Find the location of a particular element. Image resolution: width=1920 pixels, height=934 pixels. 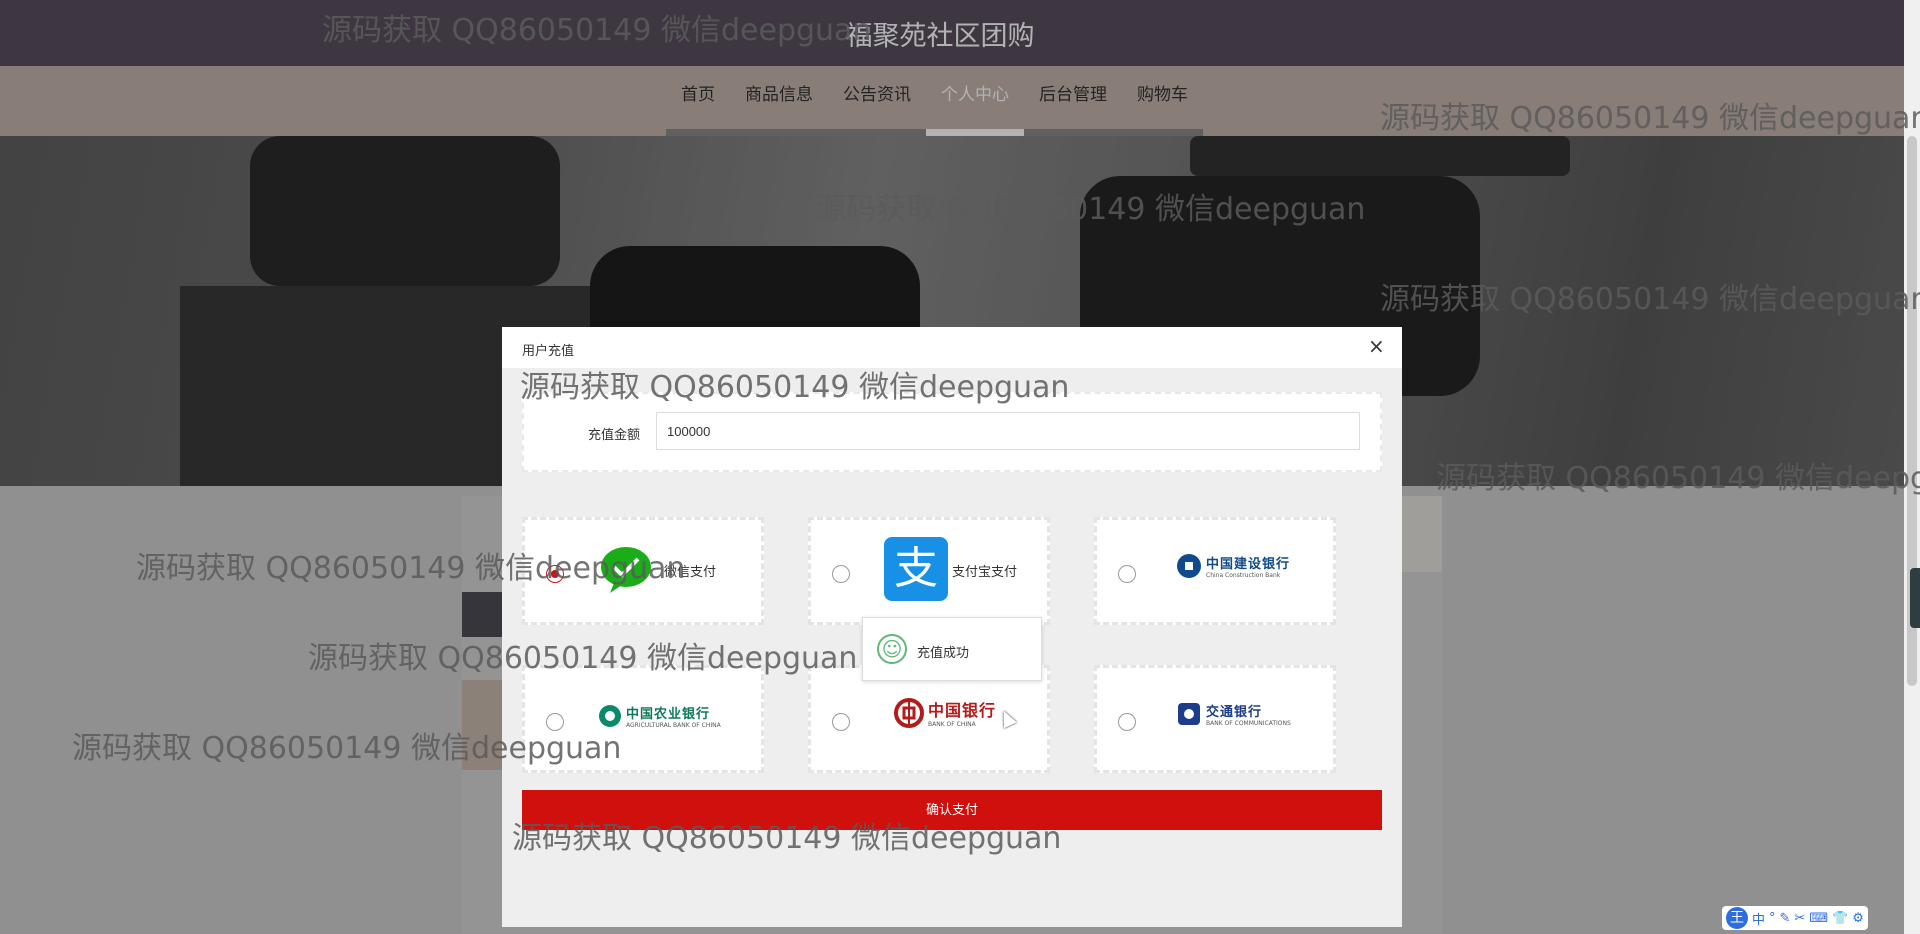

toast-text: 充值成功 is located at coordinates (943, 653).